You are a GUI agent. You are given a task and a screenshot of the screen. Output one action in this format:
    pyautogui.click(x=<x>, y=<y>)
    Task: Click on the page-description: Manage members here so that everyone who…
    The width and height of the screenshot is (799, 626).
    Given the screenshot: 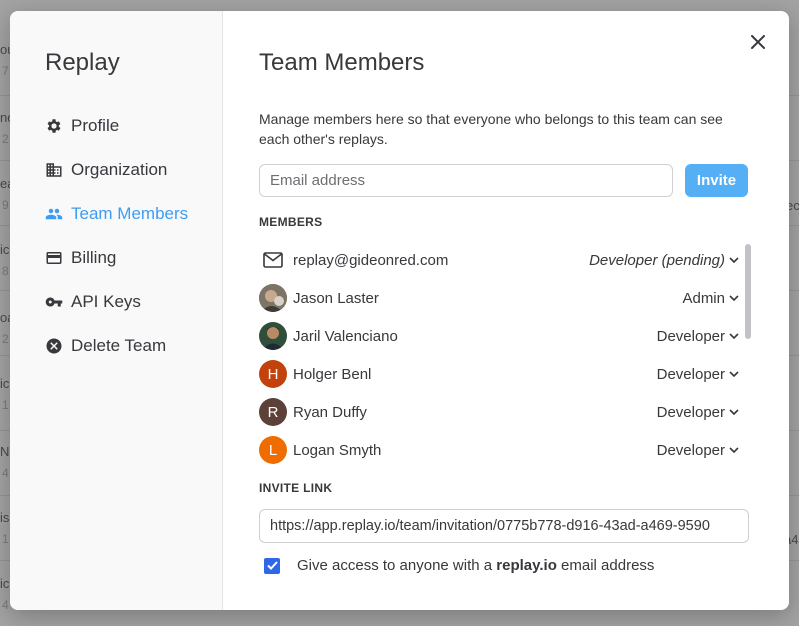 What is the action you would take?
    pyautogui.click(x=491, y=129)
    